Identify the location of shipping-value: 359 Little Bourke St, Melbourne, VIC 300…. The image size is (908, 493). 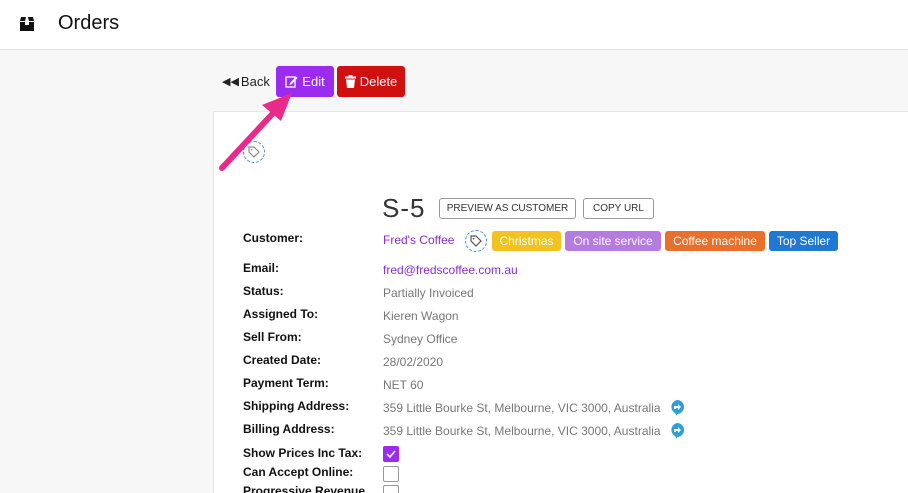
(522, 408).